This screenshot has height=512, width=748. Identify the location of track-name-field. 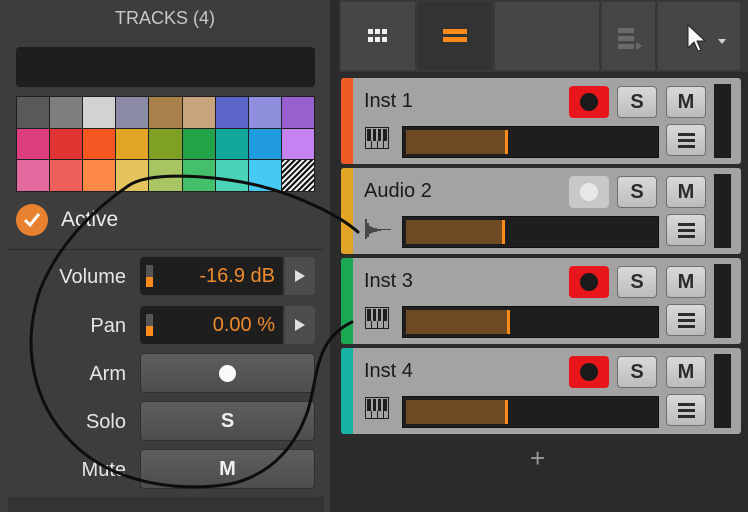
(165, 67).